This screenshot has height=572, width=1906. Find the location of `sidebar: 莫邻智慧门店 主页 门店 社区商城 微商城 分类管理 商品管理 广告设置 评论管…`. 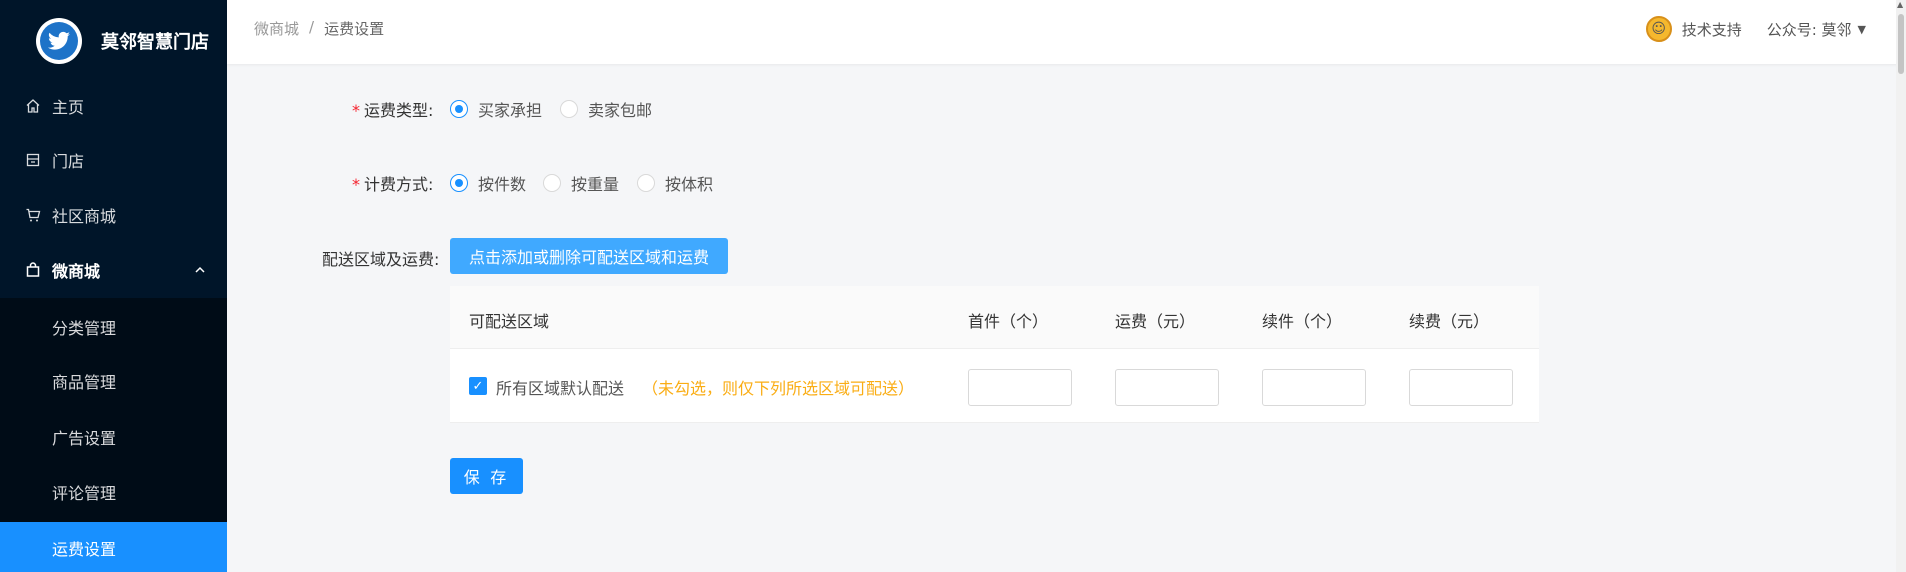

sidebar: 莫邻智慧门店 主页 门店 社区商城 微商城 分类管理 商品管理 广告设置 评论管… is located at coordinates (113, 286).